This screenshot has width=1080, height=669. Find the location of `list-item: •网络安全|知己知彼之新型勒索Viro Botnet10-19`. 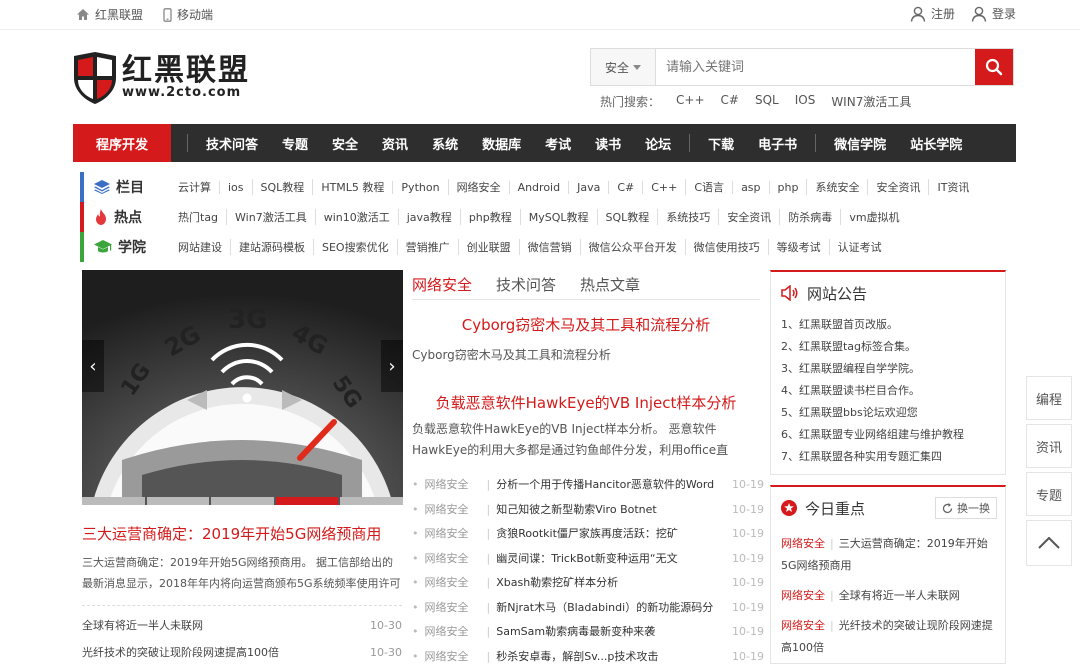

list-item: •网络安全|知己知彼之新型勒索Viro Botnet10-19 is located at coordinates (586, 510).